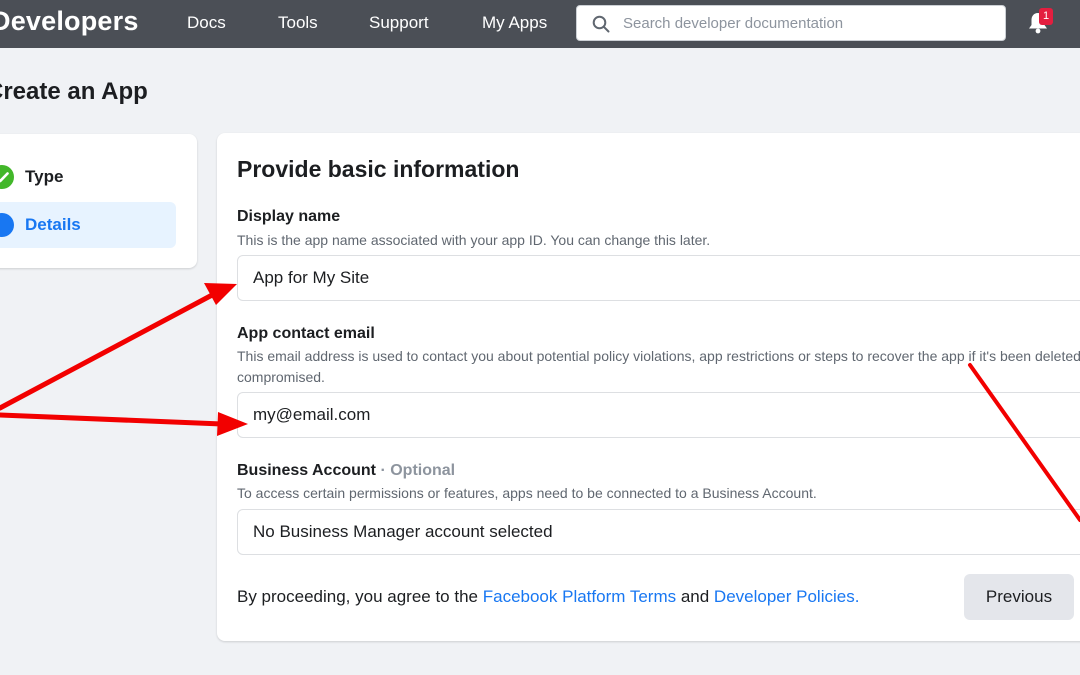 The width and height of the screenshot is (1080, 675). Describe the element at coordinates (808, 23) in the screenshot. I see `search-input` at that location.